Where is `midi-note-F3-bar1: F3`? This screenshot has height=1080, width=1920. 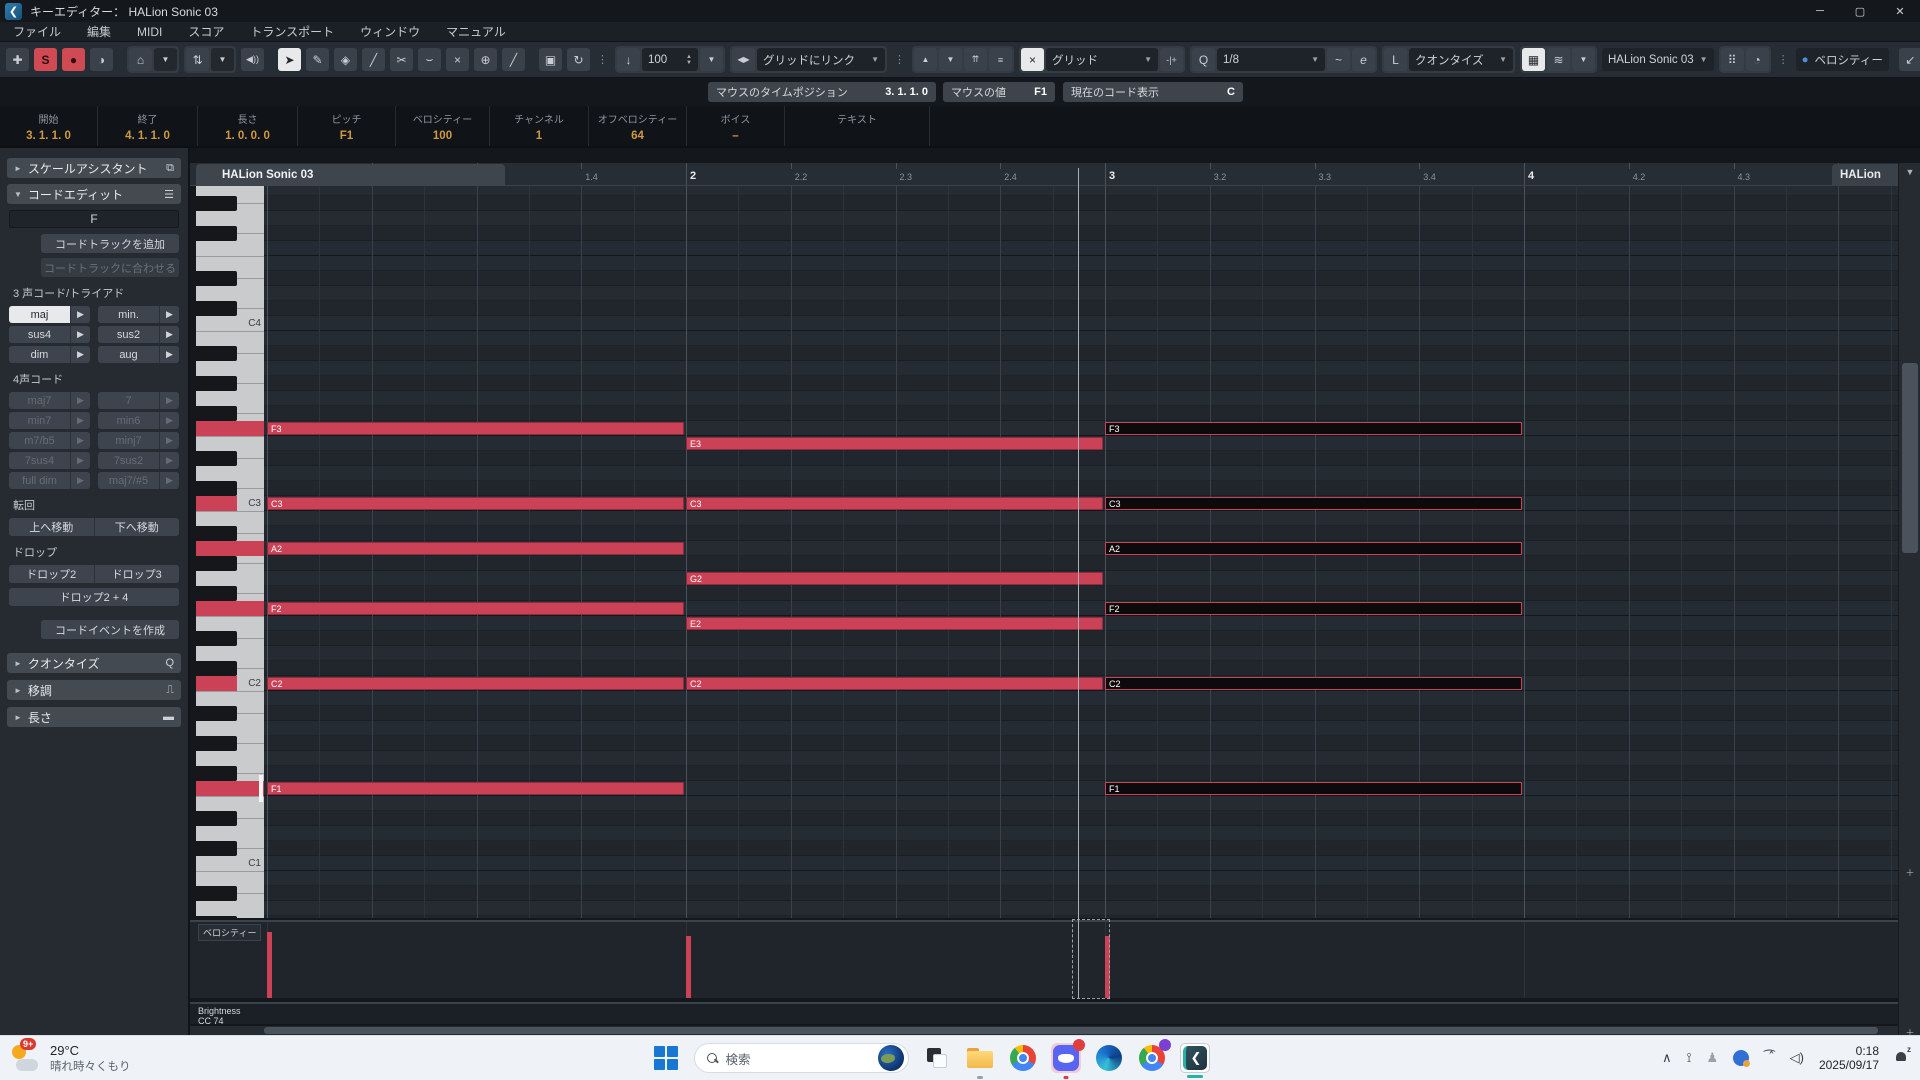 midi-note-F3-bar1: F3 is located at coordinates (475, 428).